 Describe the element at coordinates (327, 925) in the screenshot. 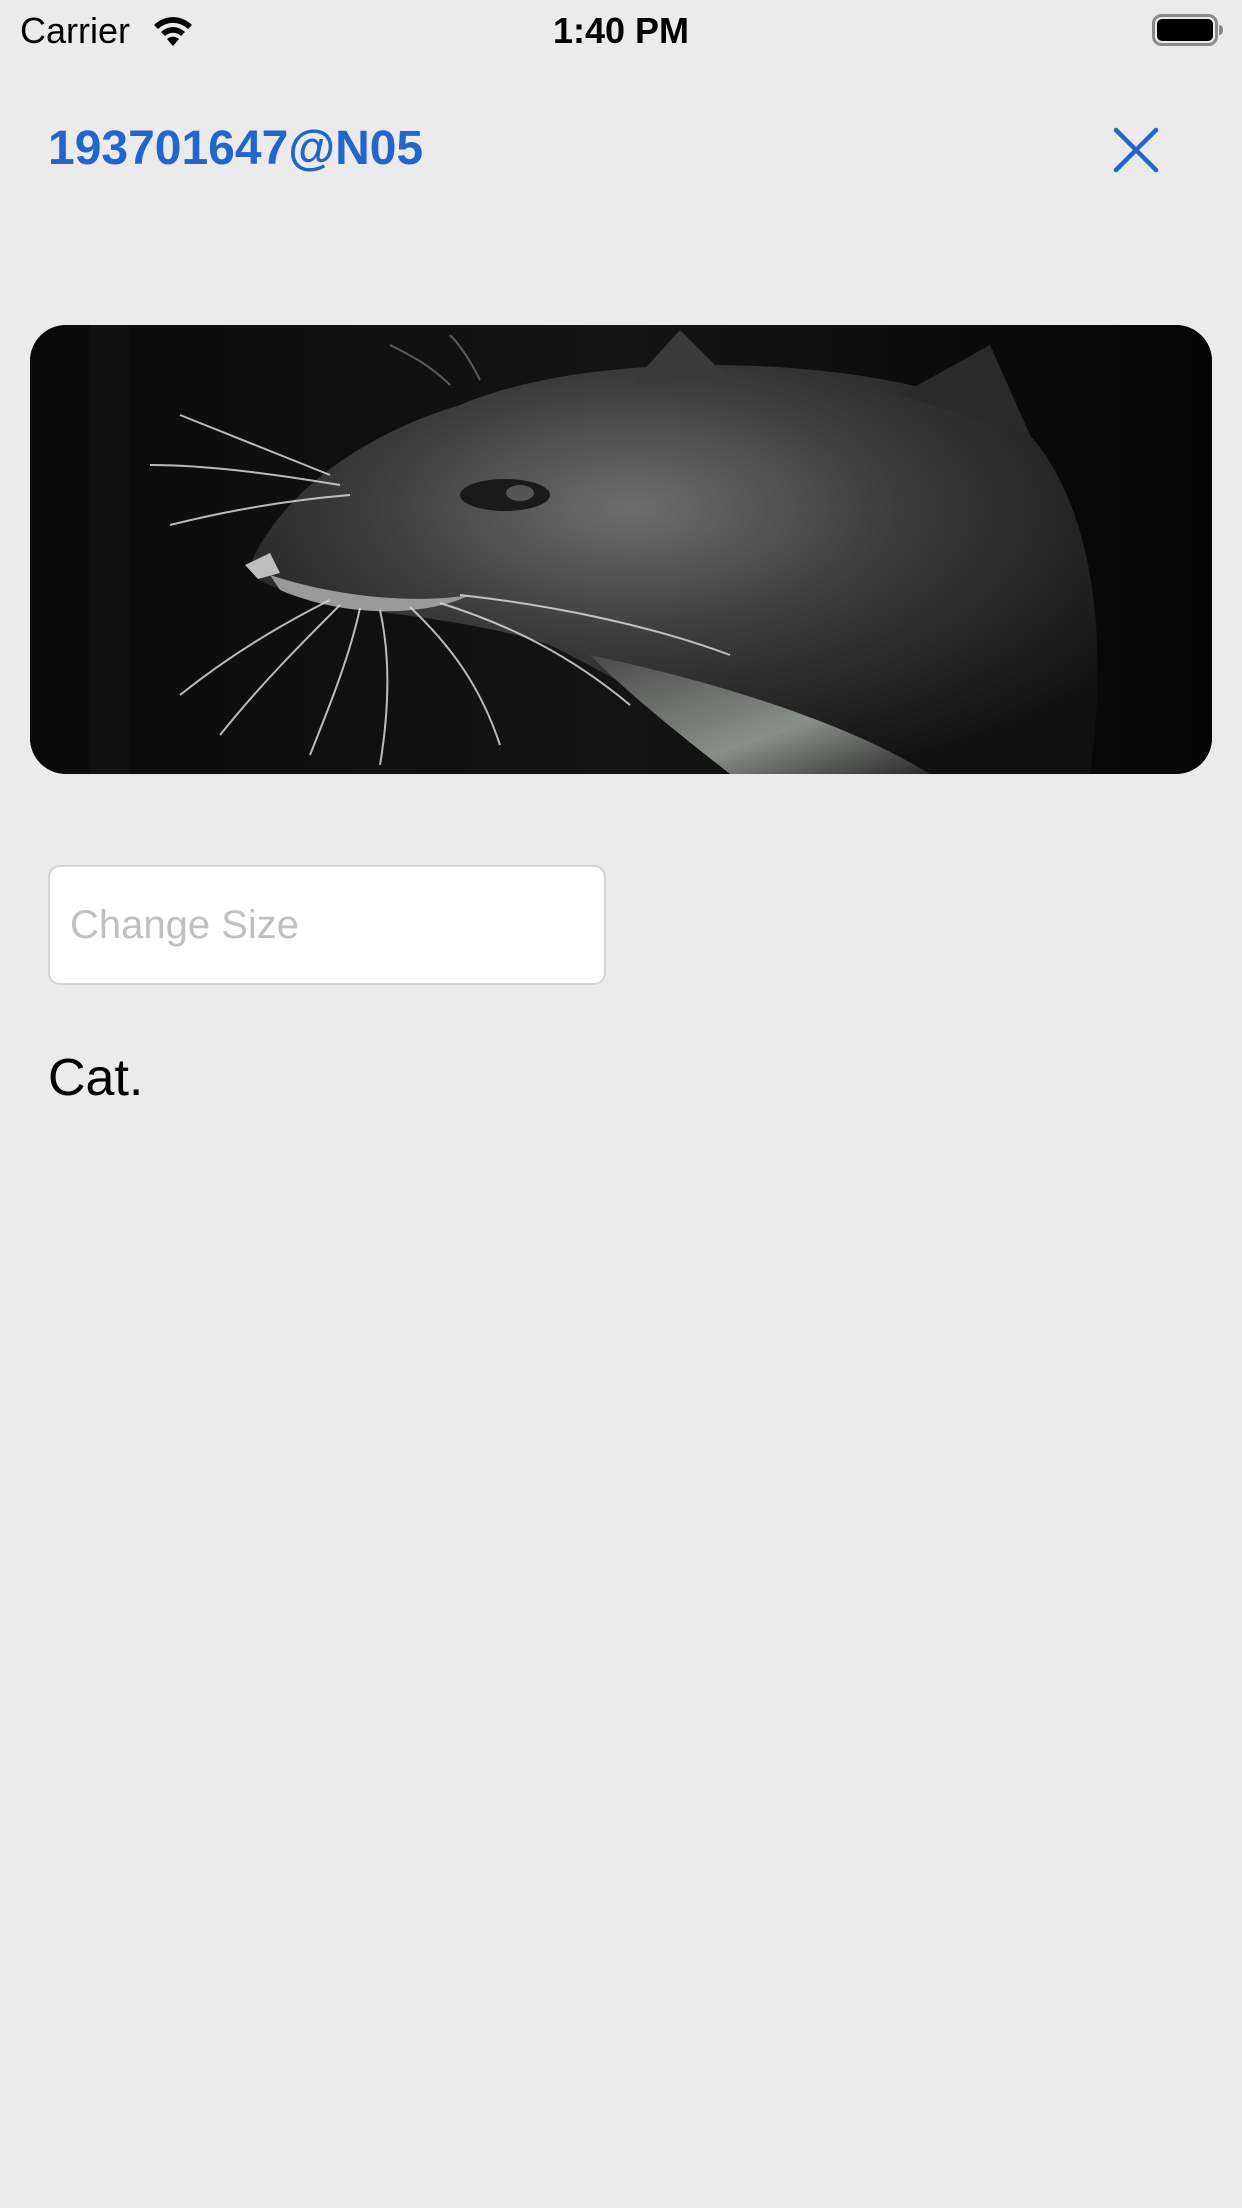

I see `change-size-input` at that location.